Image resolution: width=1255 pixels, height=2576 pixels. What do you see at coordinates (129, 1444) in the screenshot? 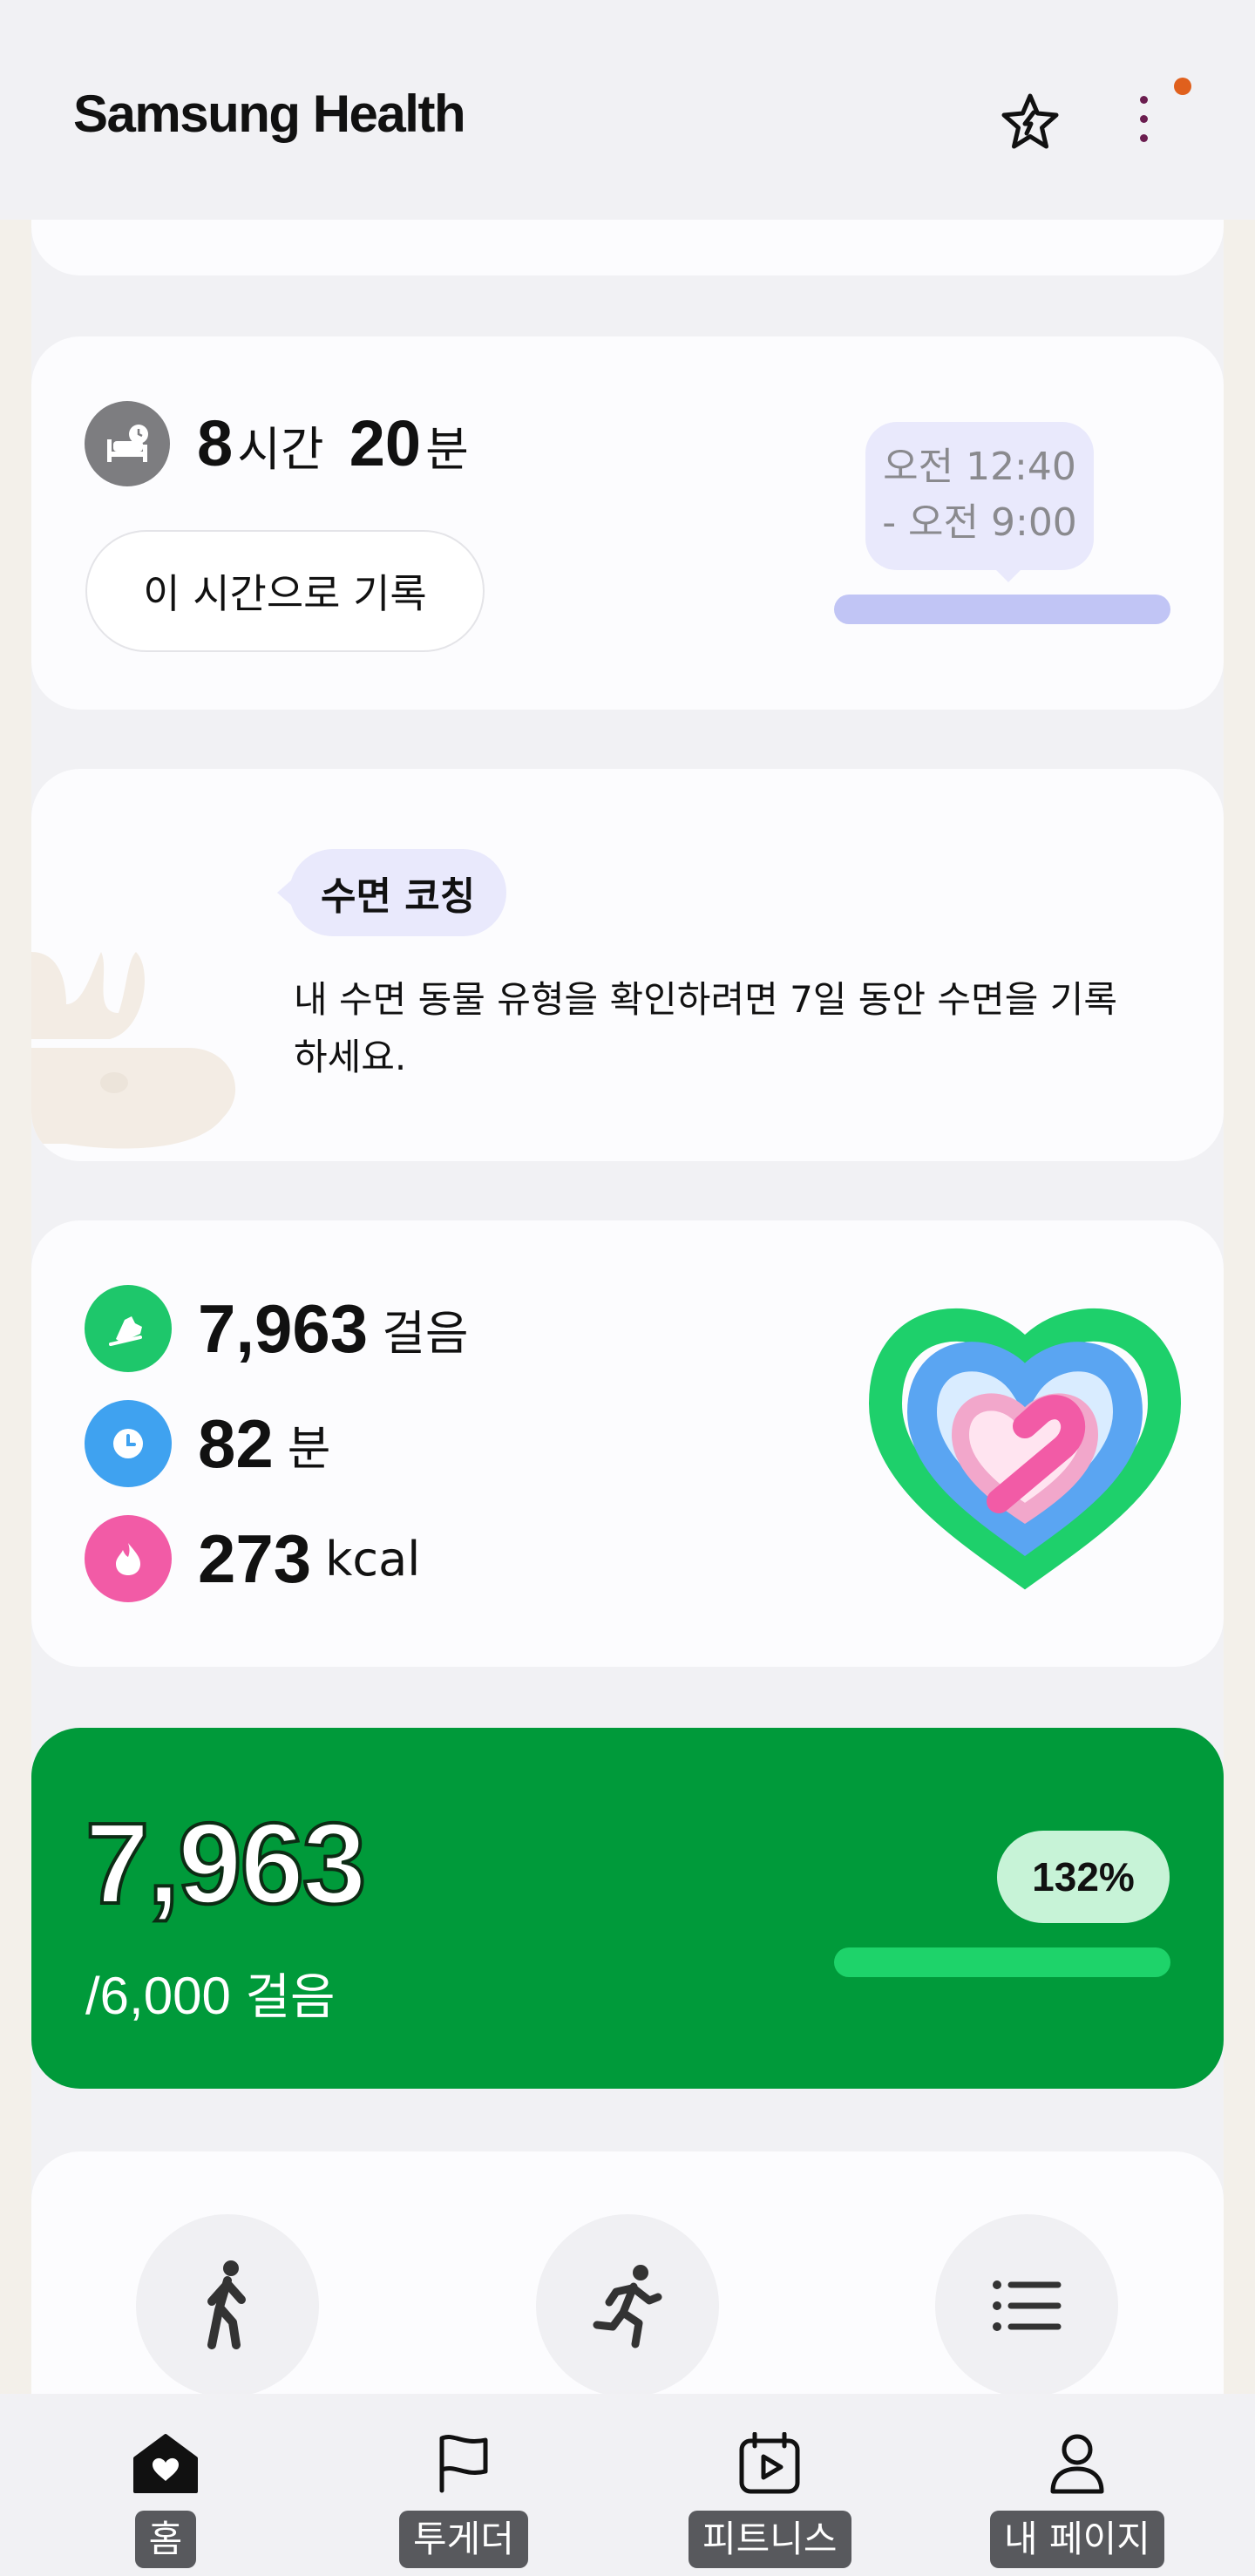
I see `clock-icon` at bounding box center [129, 1444].